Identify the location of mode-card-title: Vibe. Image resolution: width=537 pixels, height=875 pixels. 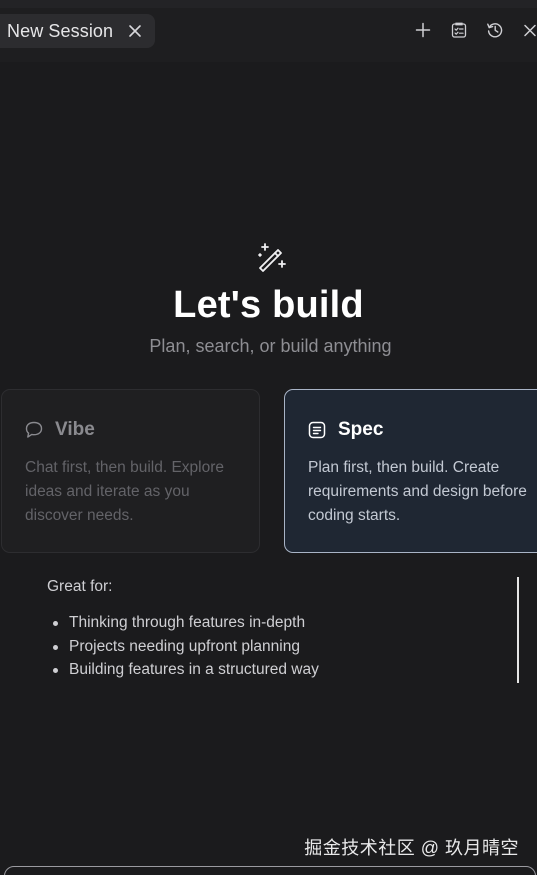
(75, 429).